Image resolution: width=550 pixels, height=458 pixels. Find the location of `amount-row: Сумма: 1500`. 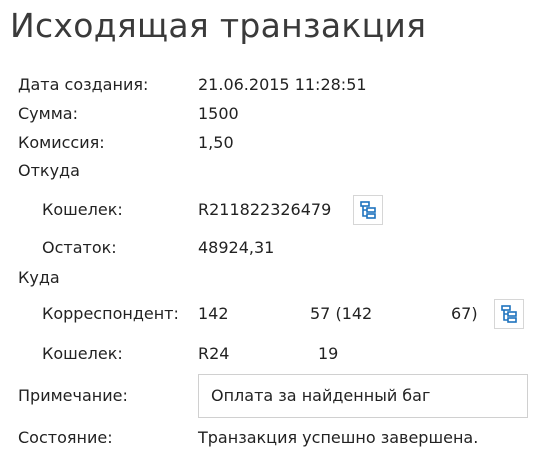

amount-row: Сумма: 1500 is located at coordinates (275, 114).